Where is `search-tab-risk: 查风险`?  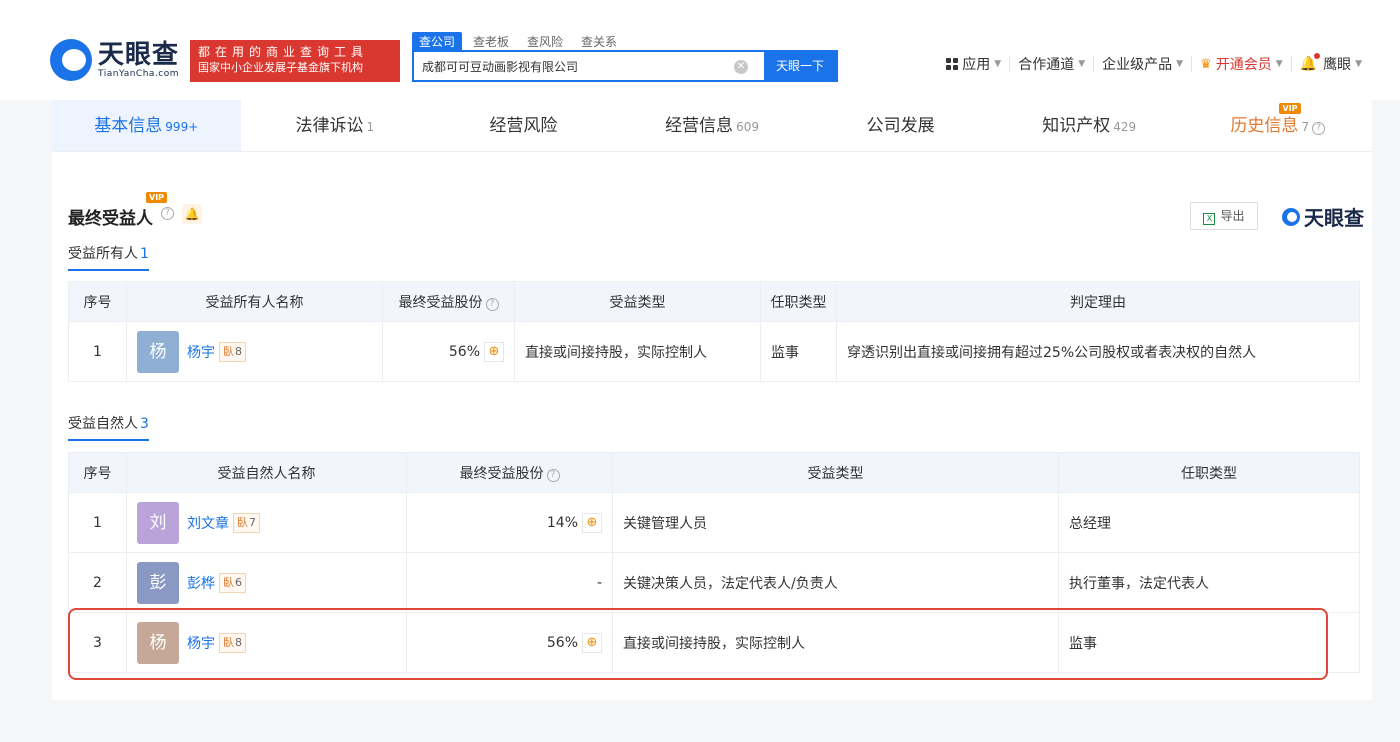
search-tab-risk: 查风险 is located at coordinates (545, 41).